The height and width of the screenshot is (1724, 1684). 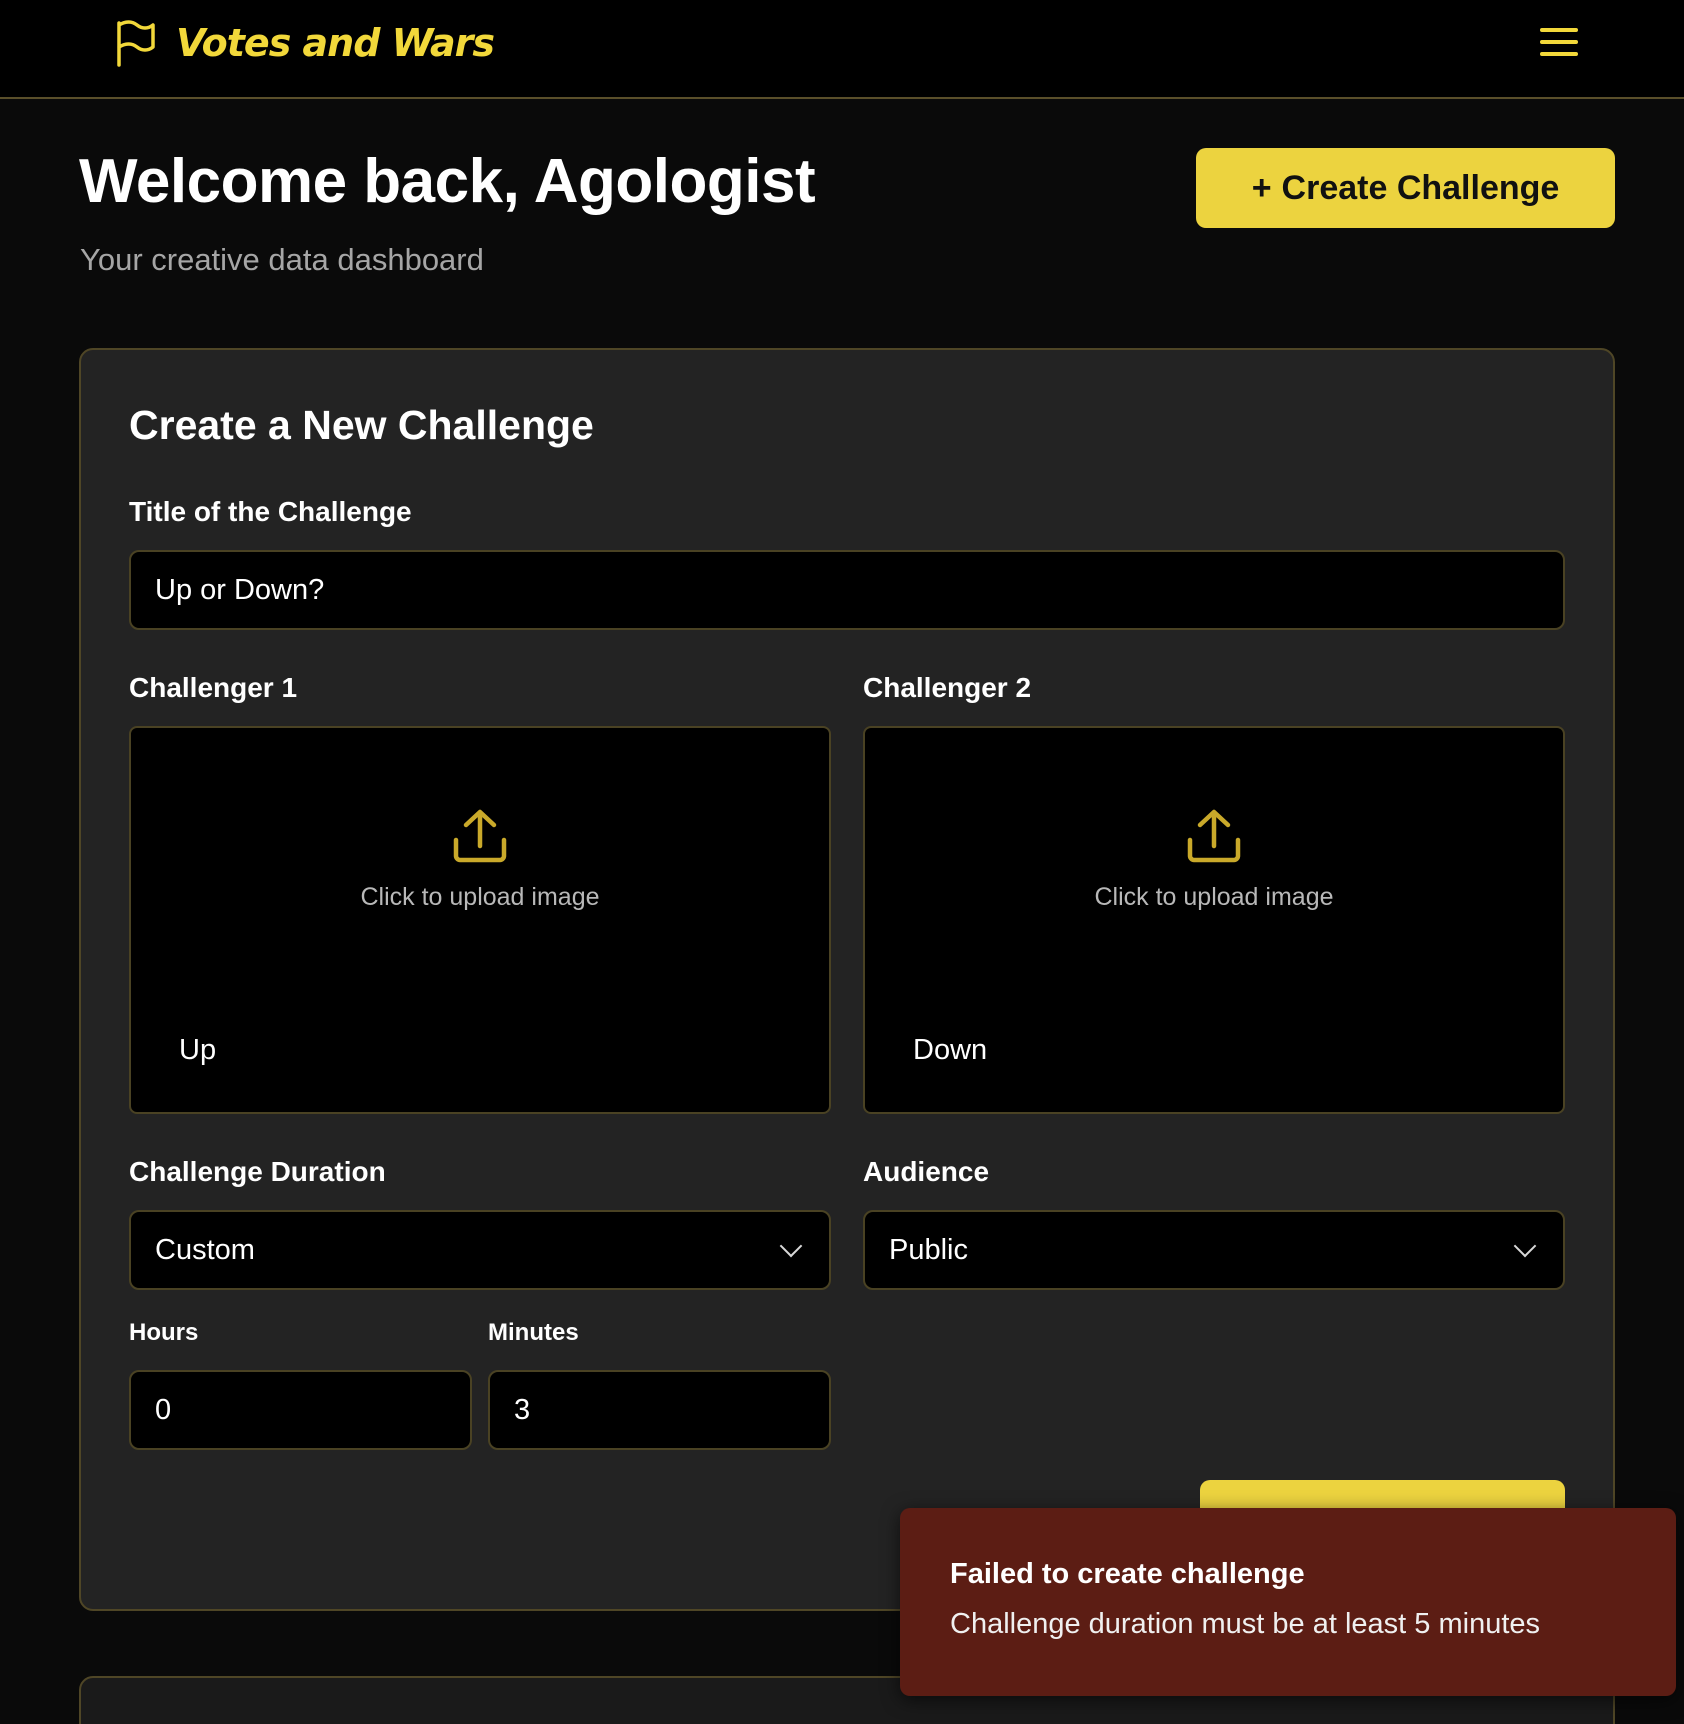 I want to click on brand-name: Votes and Wars, so click(x=335, y=43).